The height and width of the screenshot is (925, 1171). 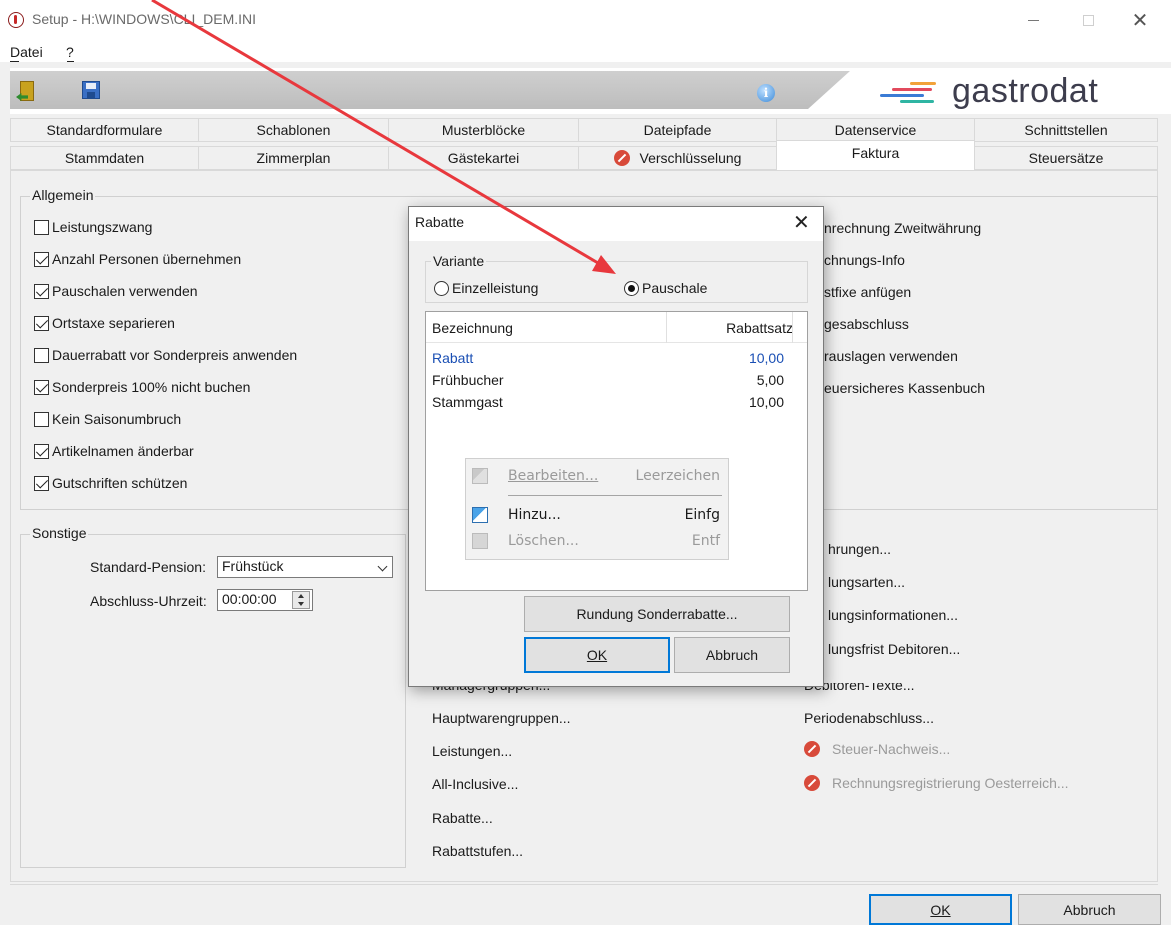 What do you see at coordinates (730, 328) in the screenshot?
I see `column-rabattsatz: Rabattsatz` at bounding box center [730, 328].